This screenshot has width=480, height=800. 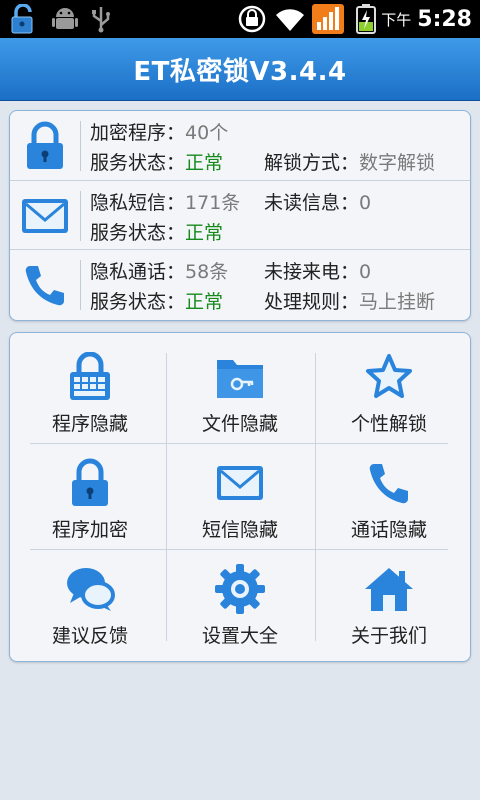 What do you see at coordinates (365, 203) in the screenshot?
I see `unread-value: 0` at bounding box center [365, 203].